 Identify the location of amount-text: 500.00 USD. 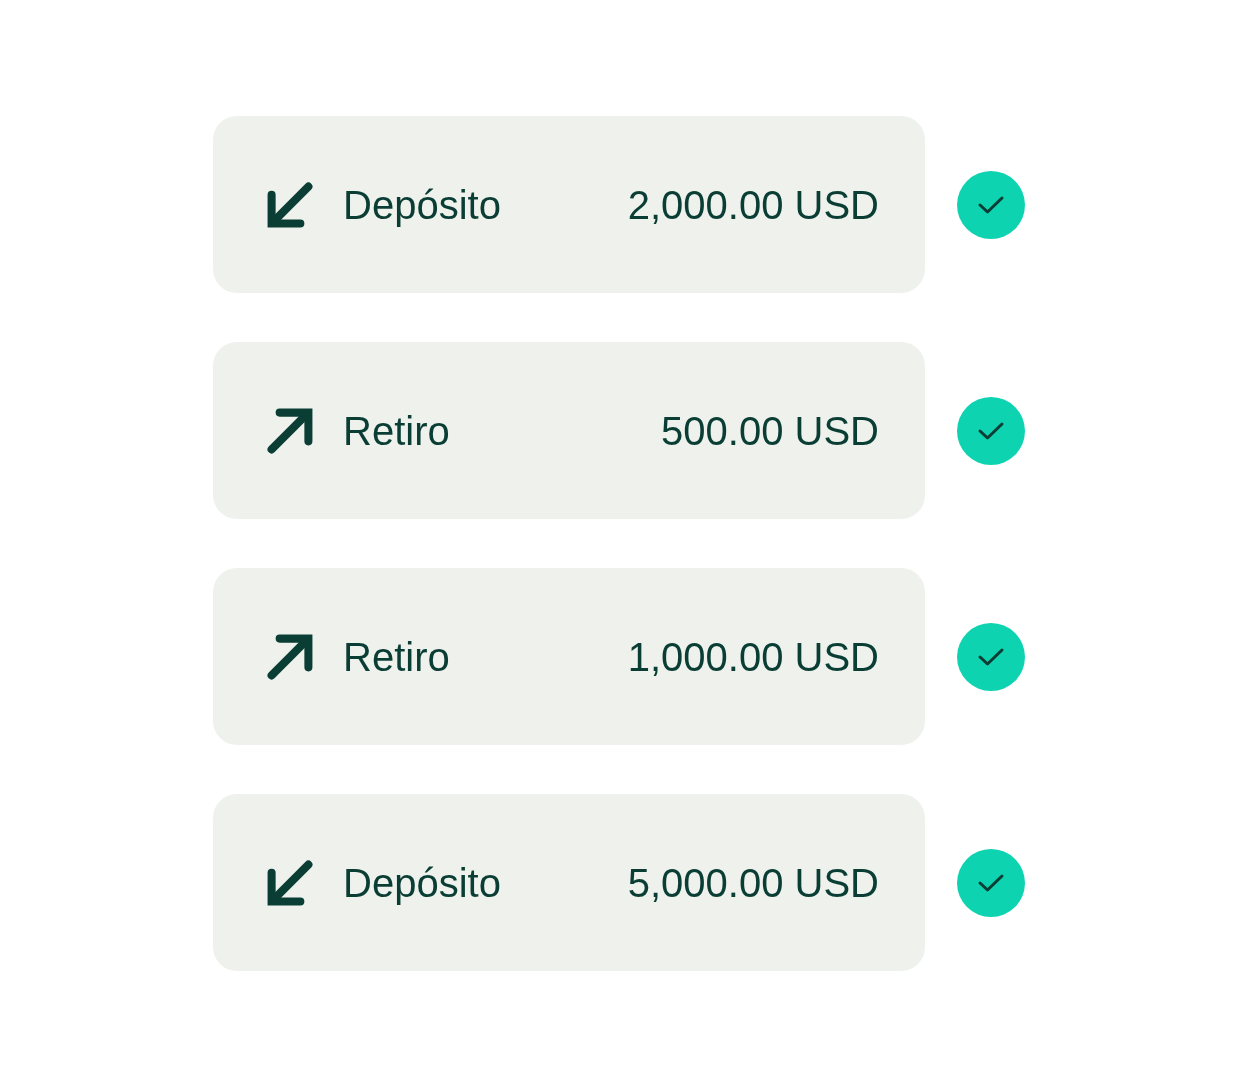
(770, 431).